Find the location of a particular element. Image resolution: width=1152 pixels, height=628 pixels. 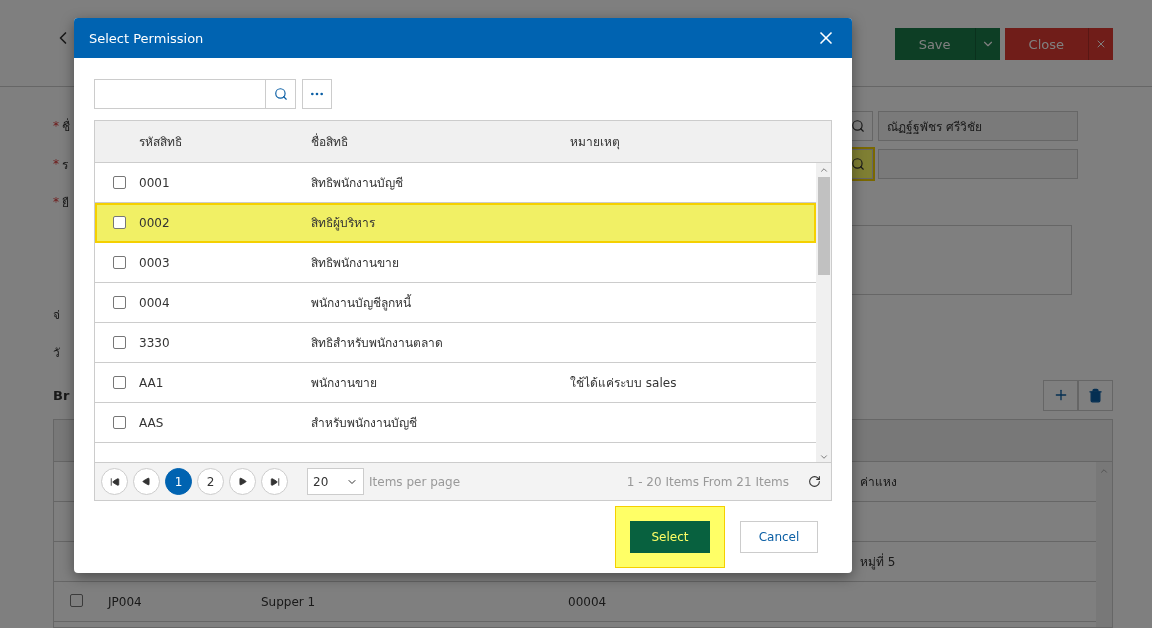

select-button: Select is located at coordinates (670, 537).